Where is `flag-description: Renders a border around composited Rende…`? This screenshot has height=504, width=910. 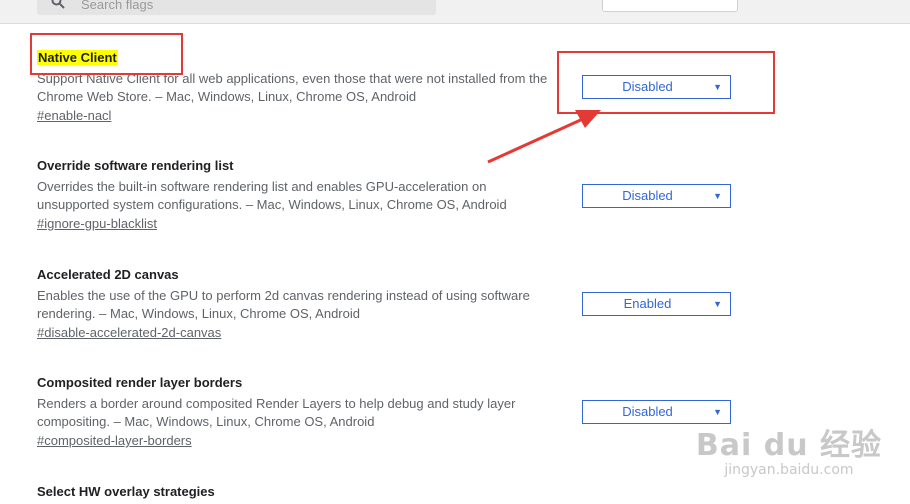
flag-description: Renders a border around composited Rende… is located at coordinates (276, 412).